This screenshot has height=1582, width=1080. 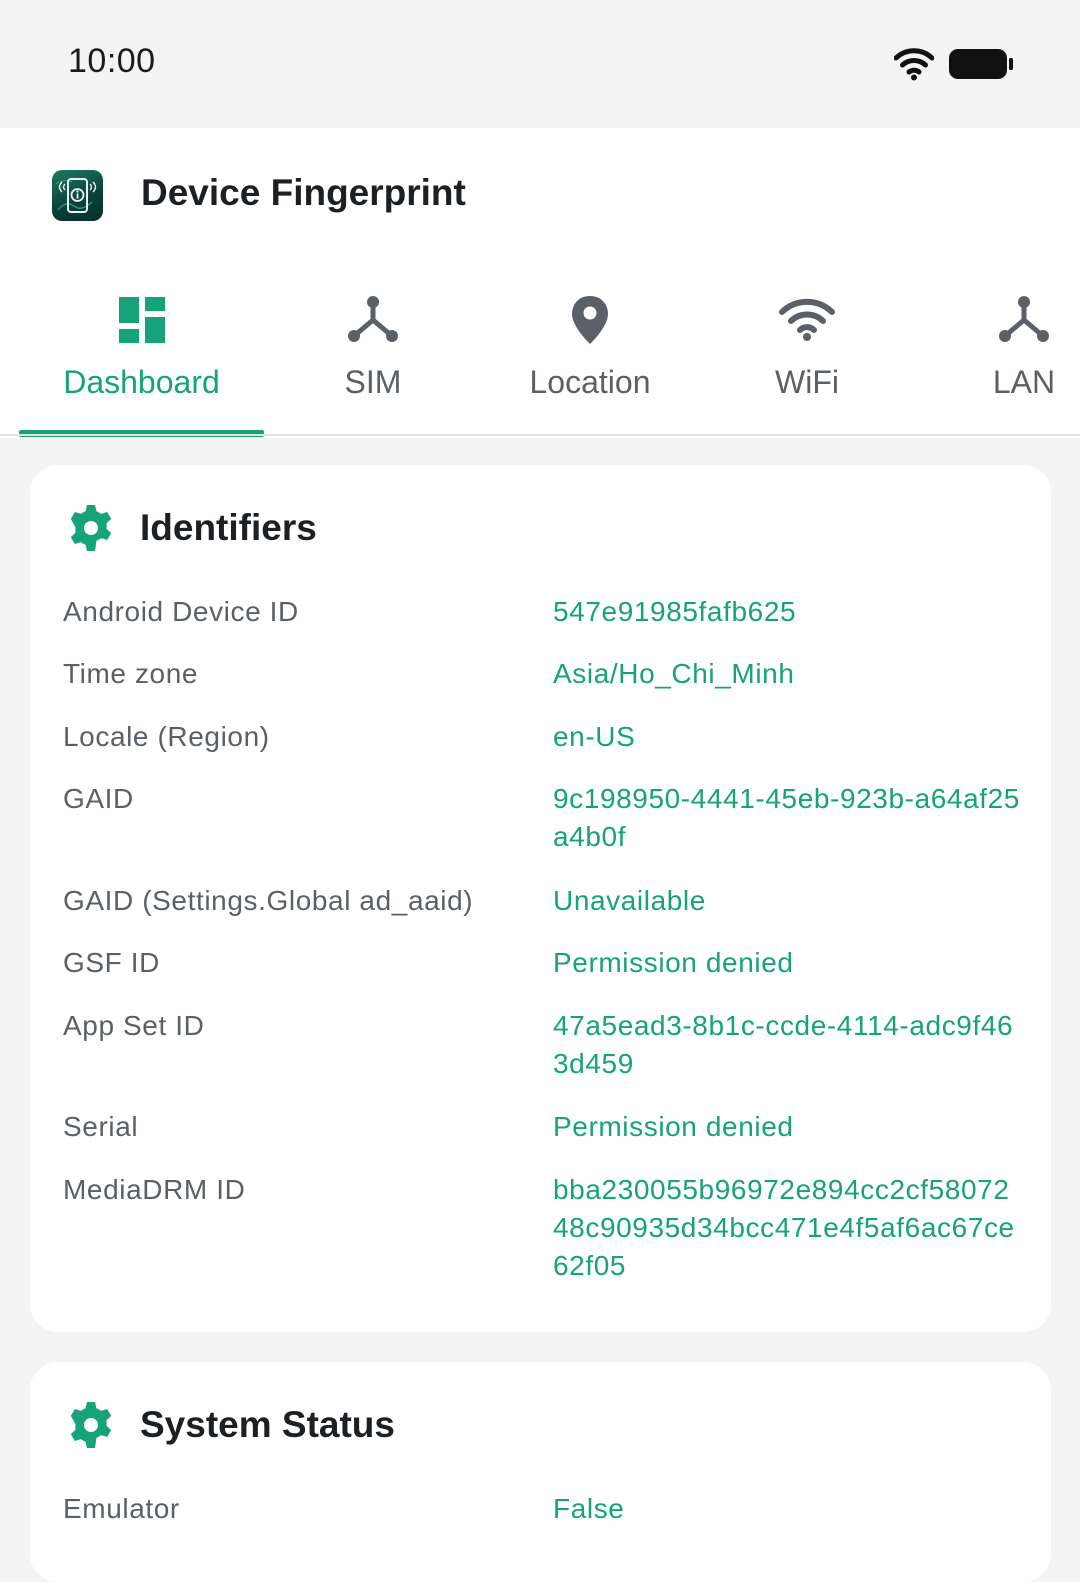 What do you see at coordinates (540, 64) in the screenshot?
I see `status-bar: 10:00` at bounding box center [540, 64].